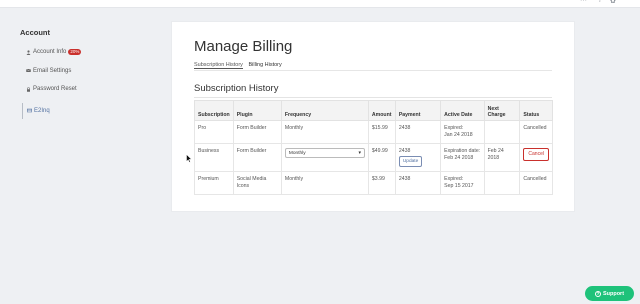  What do you see at coordinates (52, 70) in the screenshot?
I see `sidebar-item-label: Email Settings` at bounding box center [52, 70].